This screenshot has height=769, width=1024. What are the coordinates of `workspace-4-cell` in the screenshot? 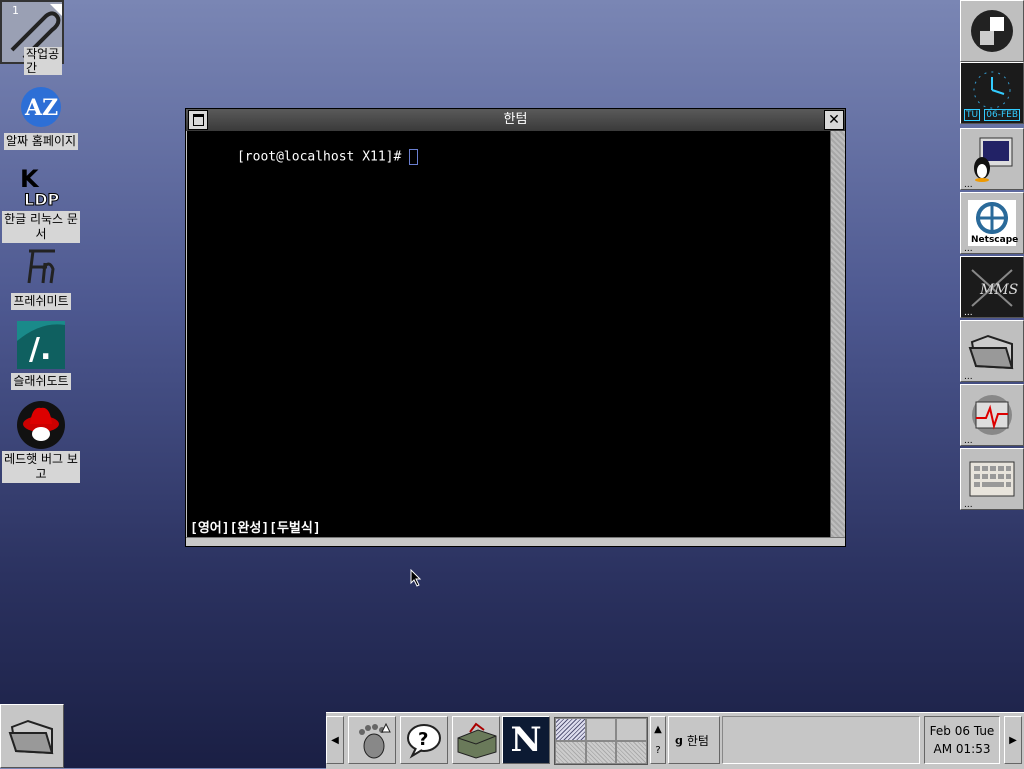 It's located at (570, 752).